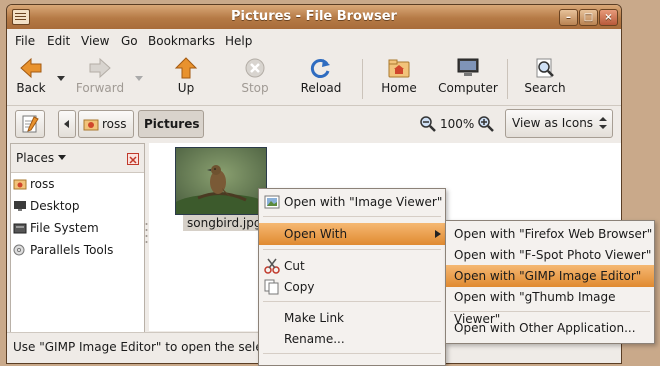 This screenshot has width=660, height=366. What do you see at coordinates (314, 318) in the screenshot?
I see `menu-item-label: Make Link` at bounding box center [314, 318].